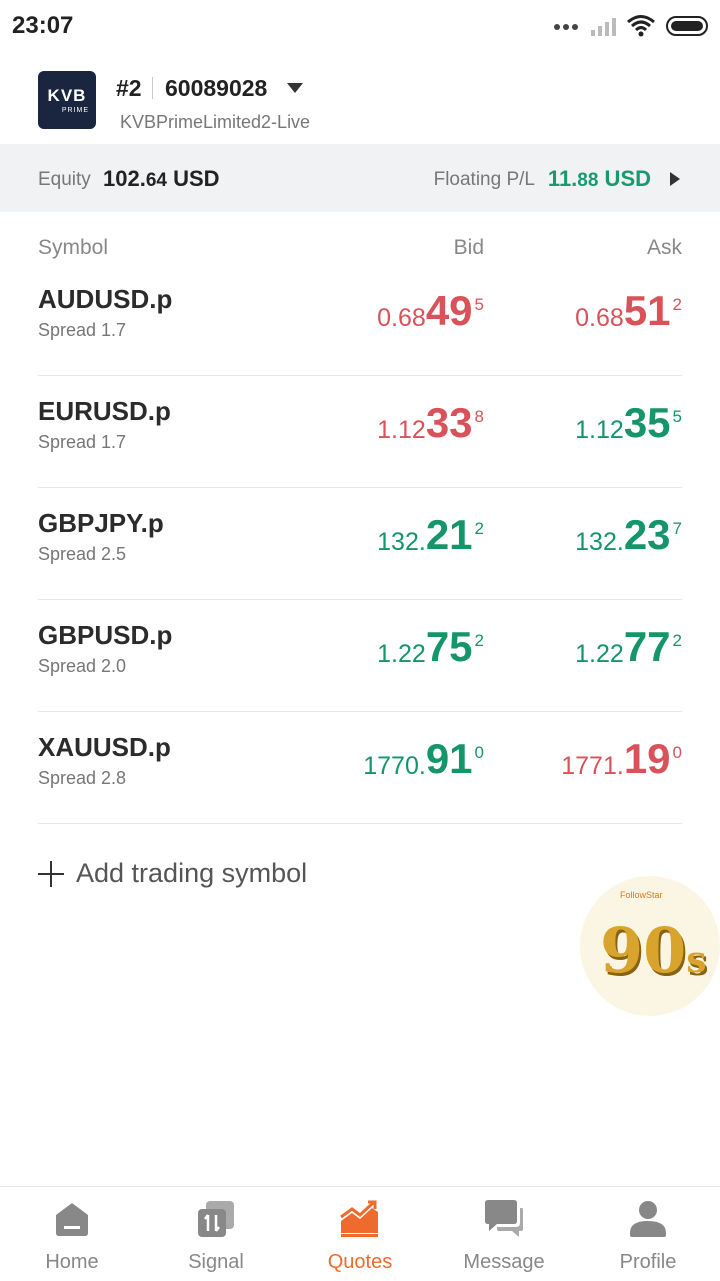 This screenshot has height=1281, width=720. I want to click on symbol-name: XAUUSD.p, so click(104, 747).